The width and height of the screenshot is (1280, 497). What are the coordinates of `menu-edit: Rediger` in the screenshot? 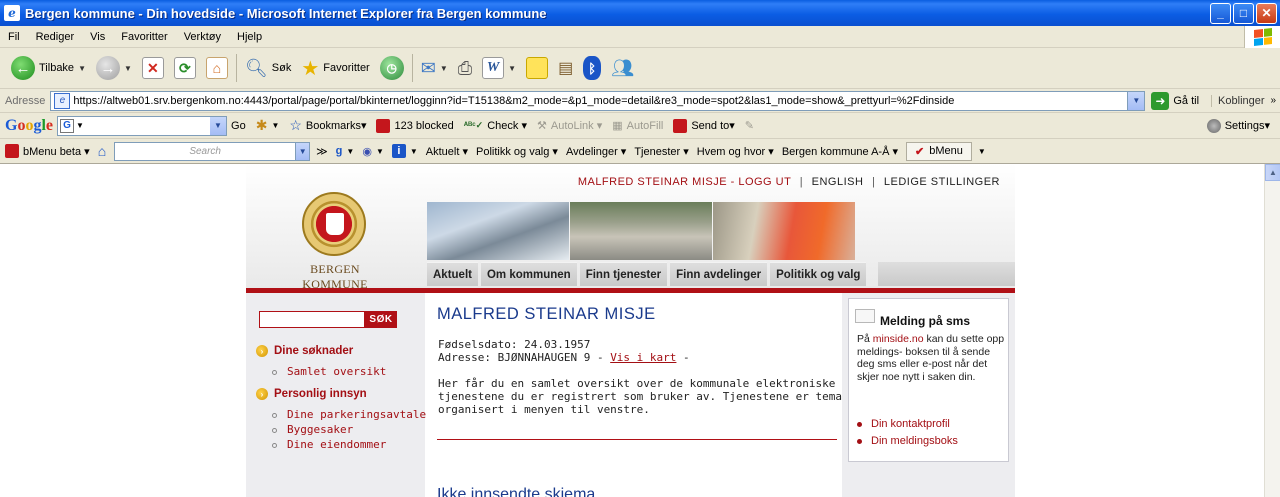 It's located at (55, 37).